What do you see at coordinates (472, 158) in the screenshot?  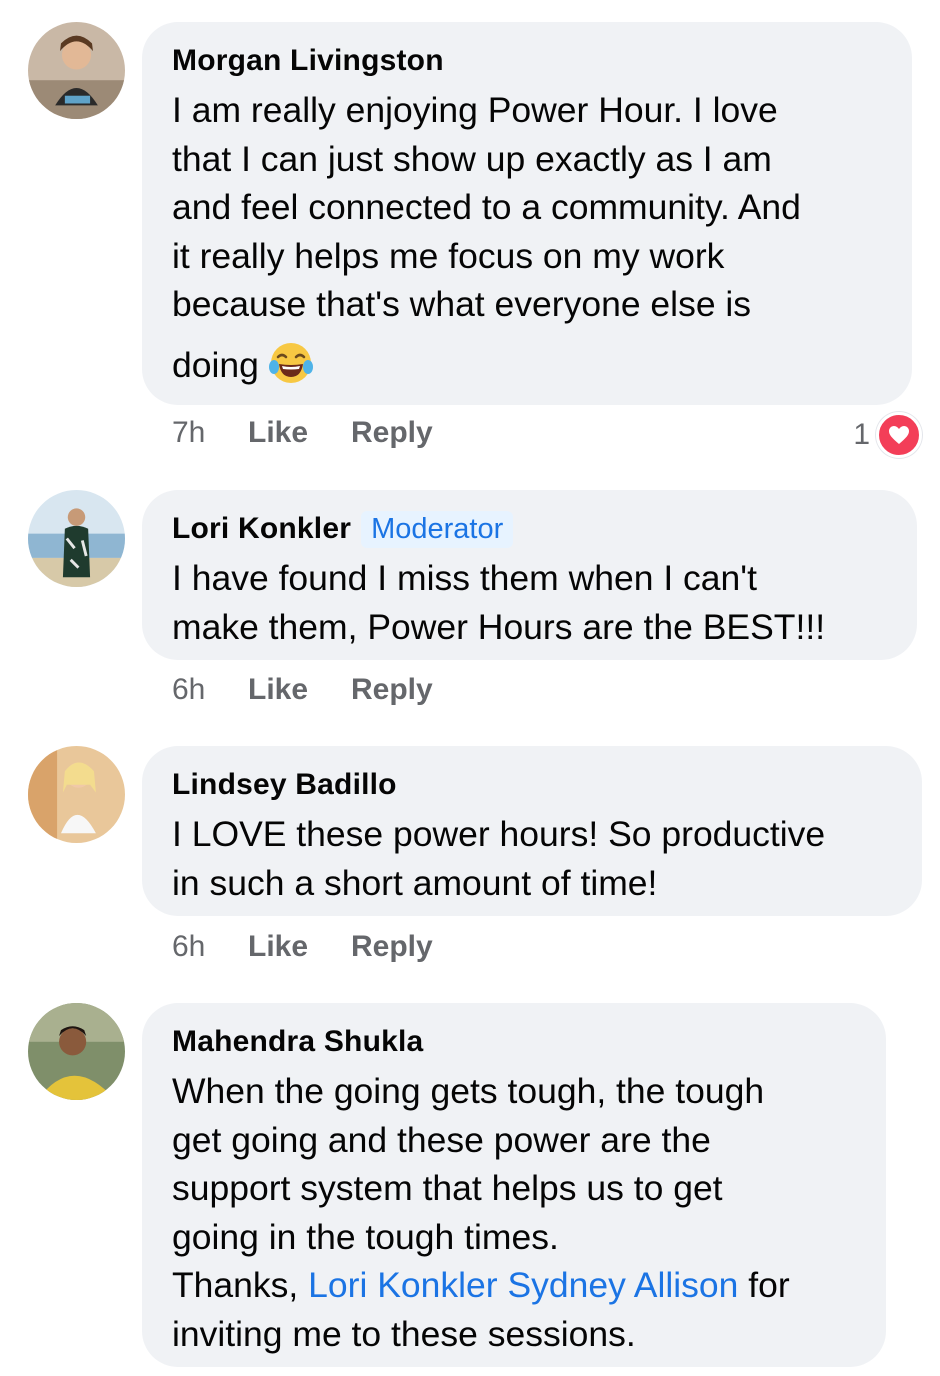 I see `comment-text-line: that I can just show up exactly as I am` at bounding box center [472, 158].